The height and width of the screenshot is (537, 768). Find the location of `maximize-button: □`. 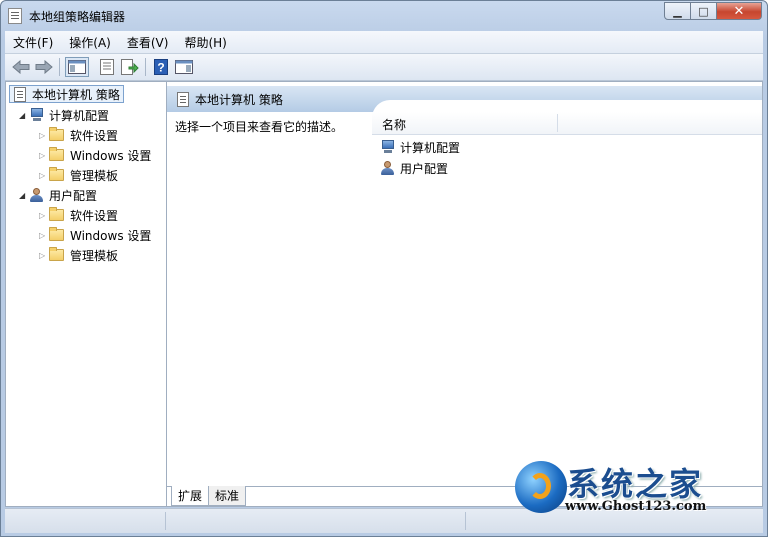

maximize-button: □ is located at coordinates (704, 11).